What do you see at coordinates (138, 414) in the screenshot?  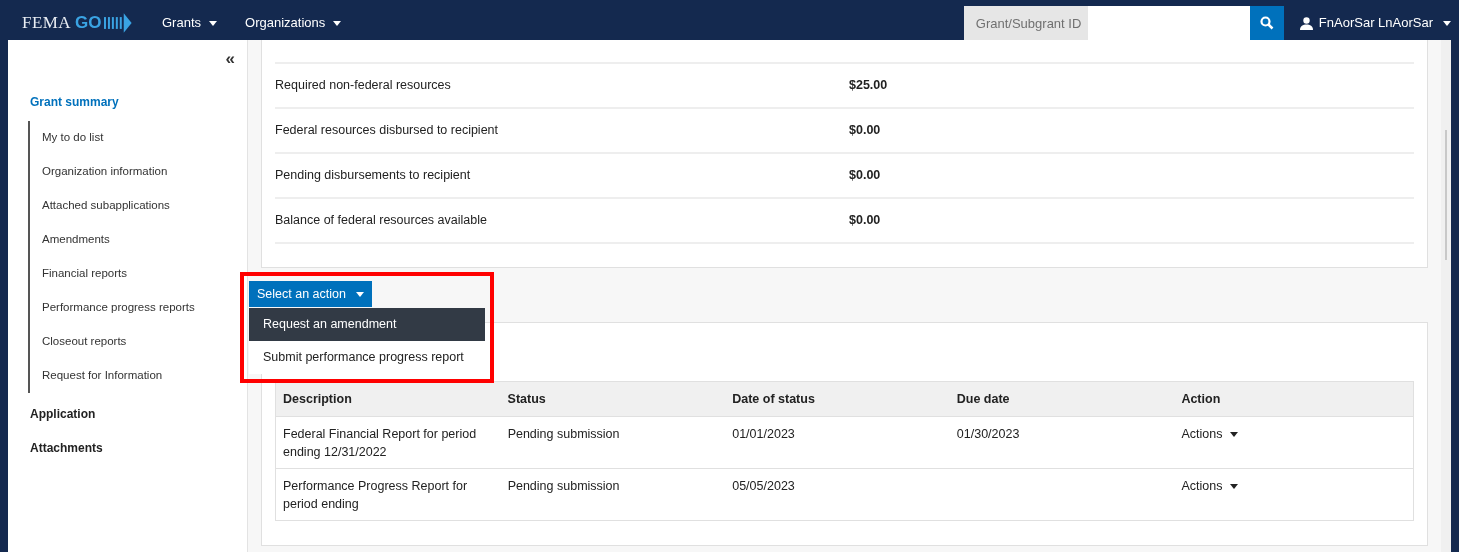 I see `sidebar-item: Application` at bounding box center [138, 414].